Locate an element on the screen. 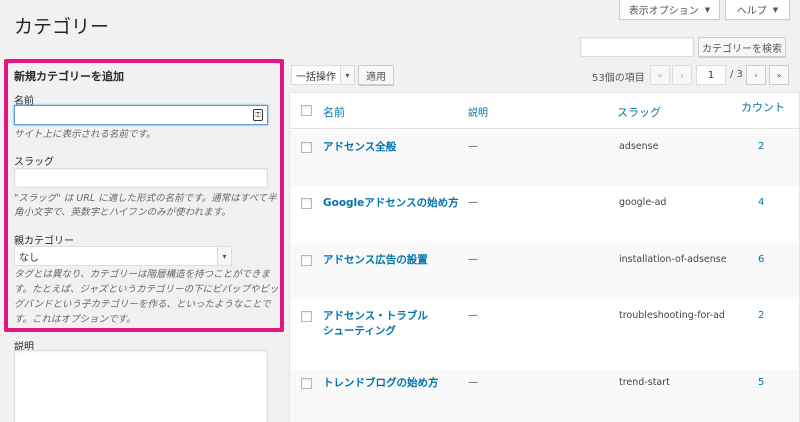  column-count: カウント is located at coordinates (763, 107).